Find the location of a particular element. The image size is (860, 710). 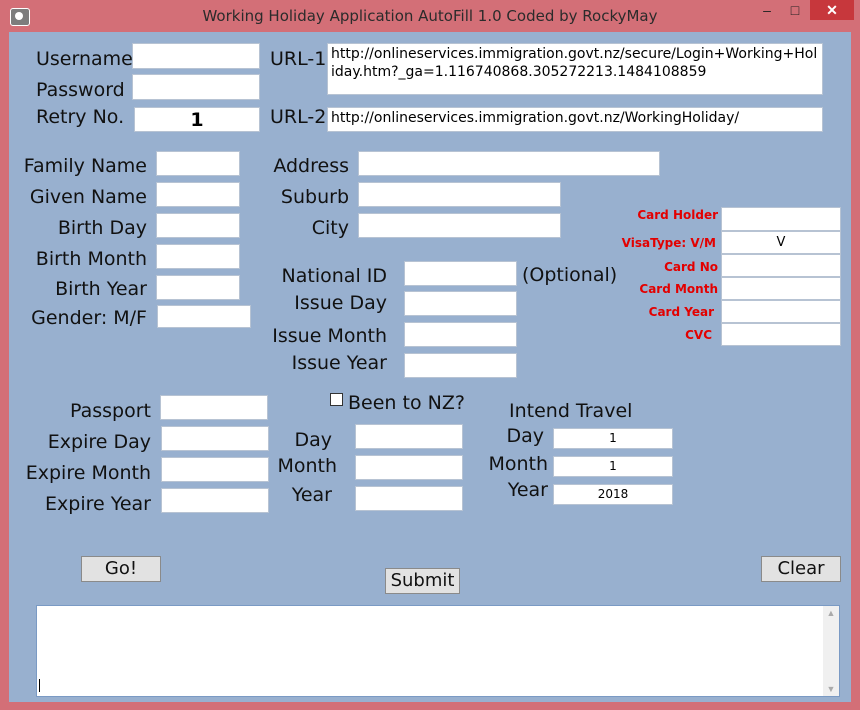

travel-day-field: 1 is located at coordinates (613, 438).